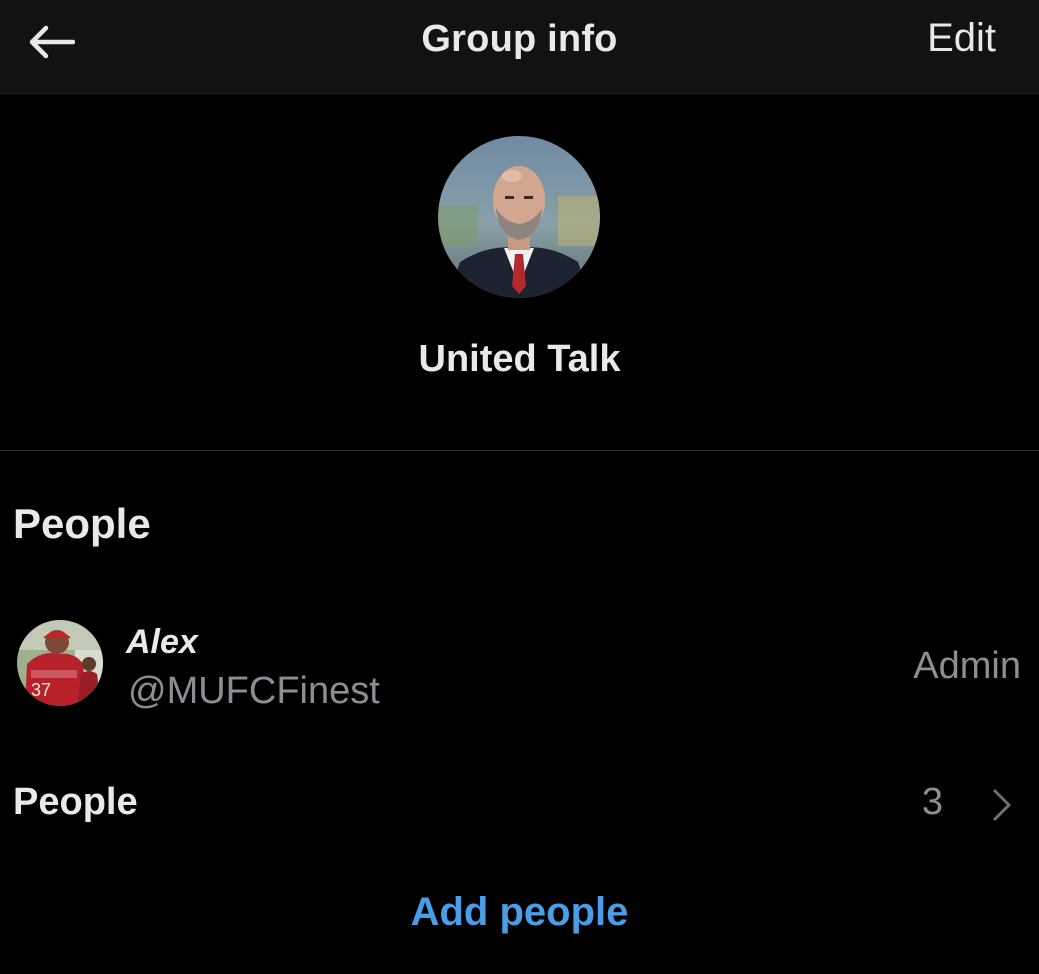 This screenshot has height=974, width=1039. I want to click on member-role-label: Admin, so click(967, 666).